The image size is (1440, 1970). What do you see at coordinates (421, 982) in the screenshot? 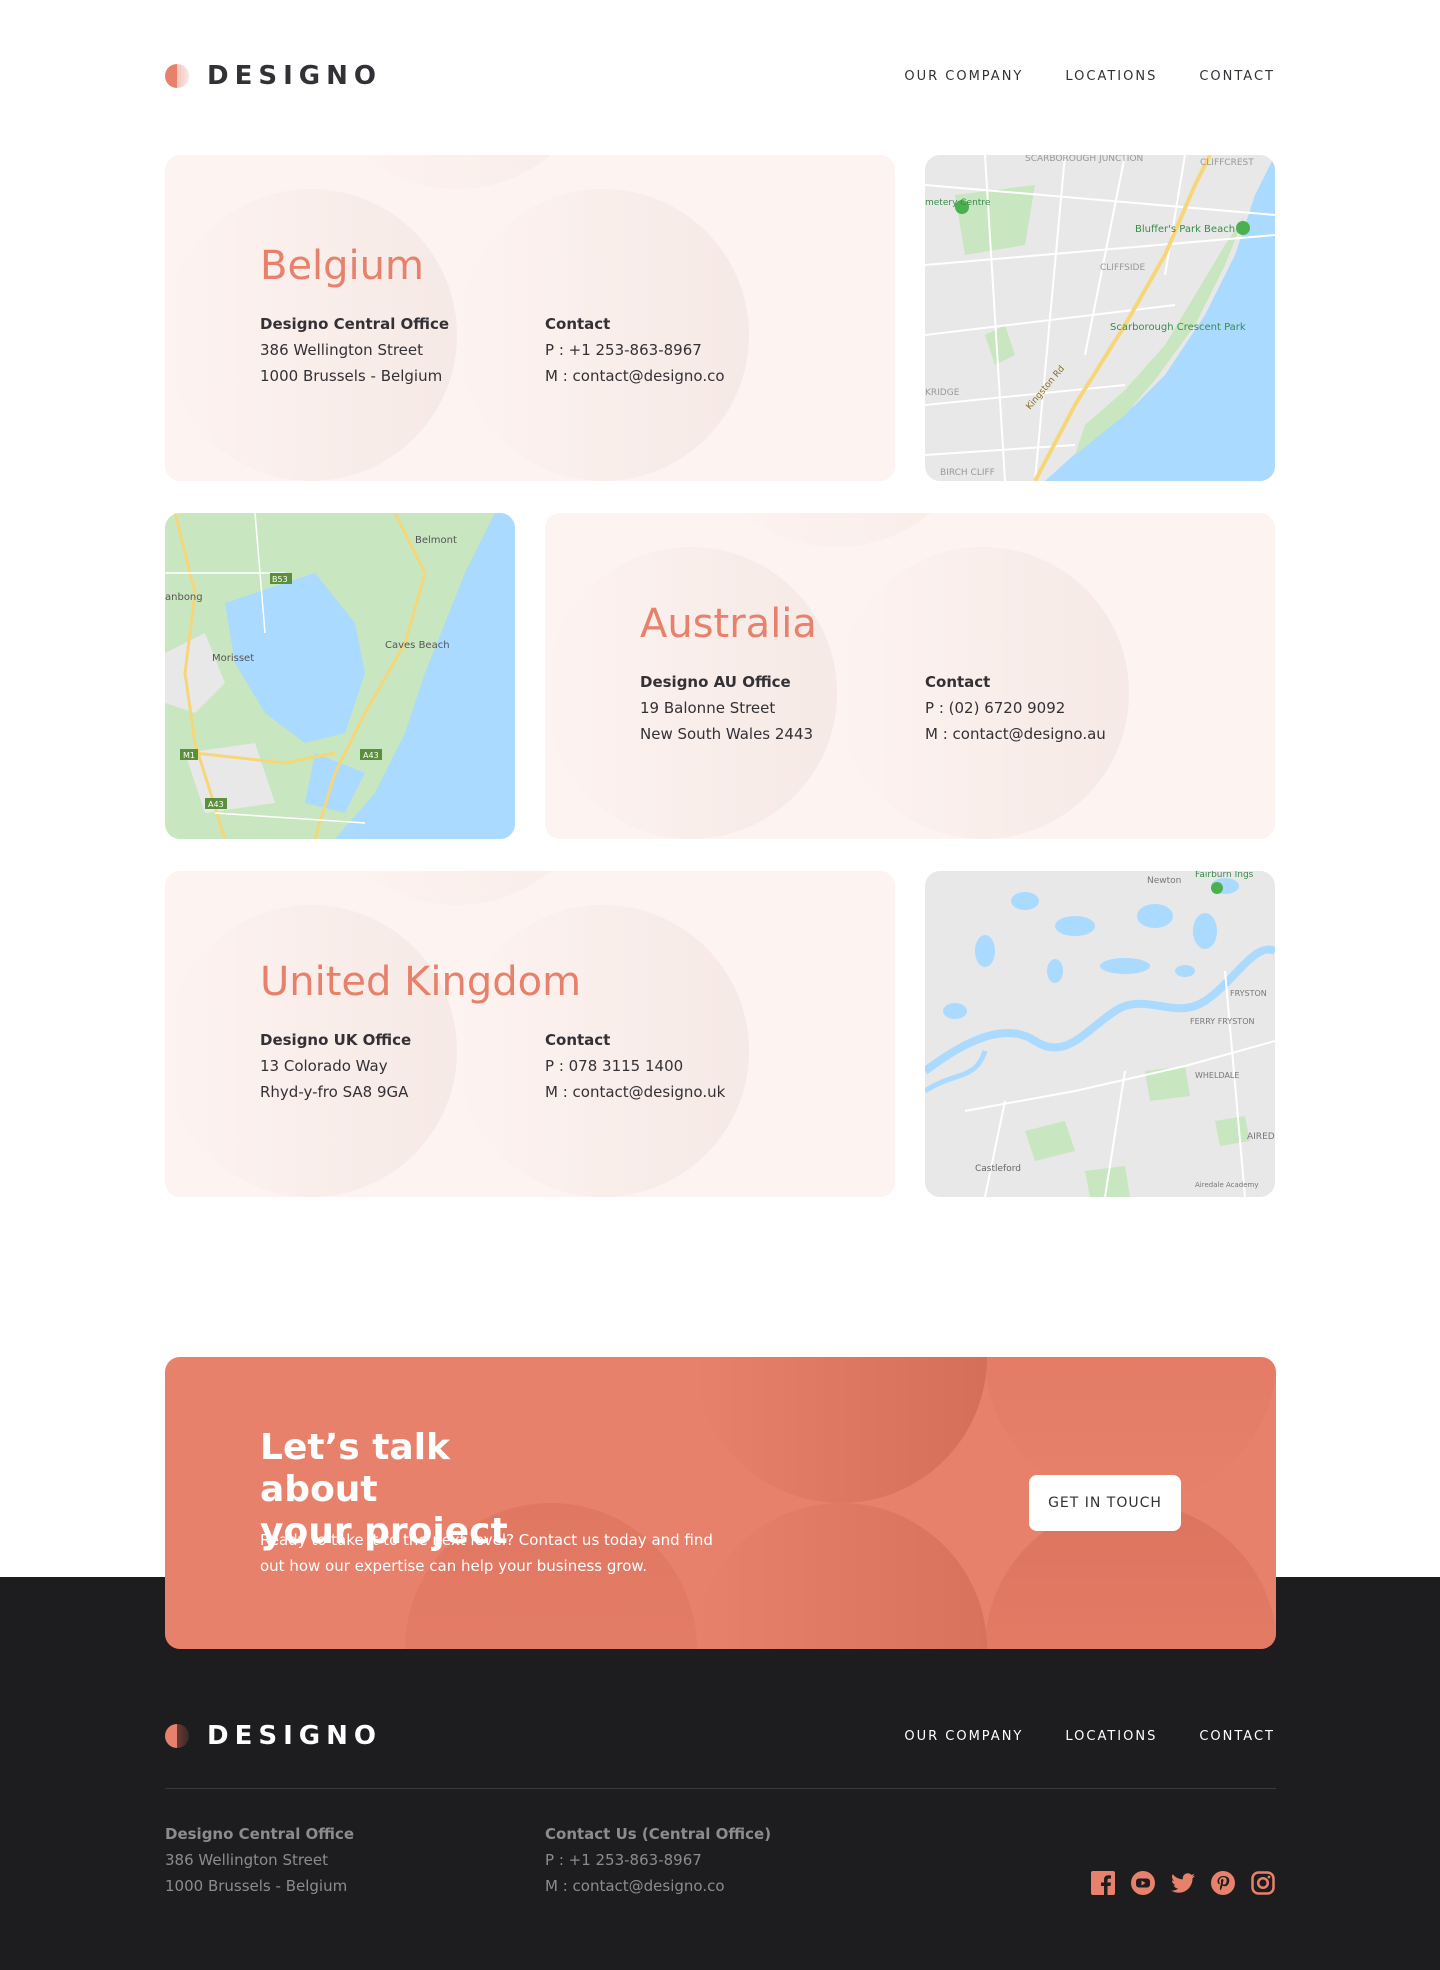
I see `country-title: United Kingdom` at bounding box center [421, 982].